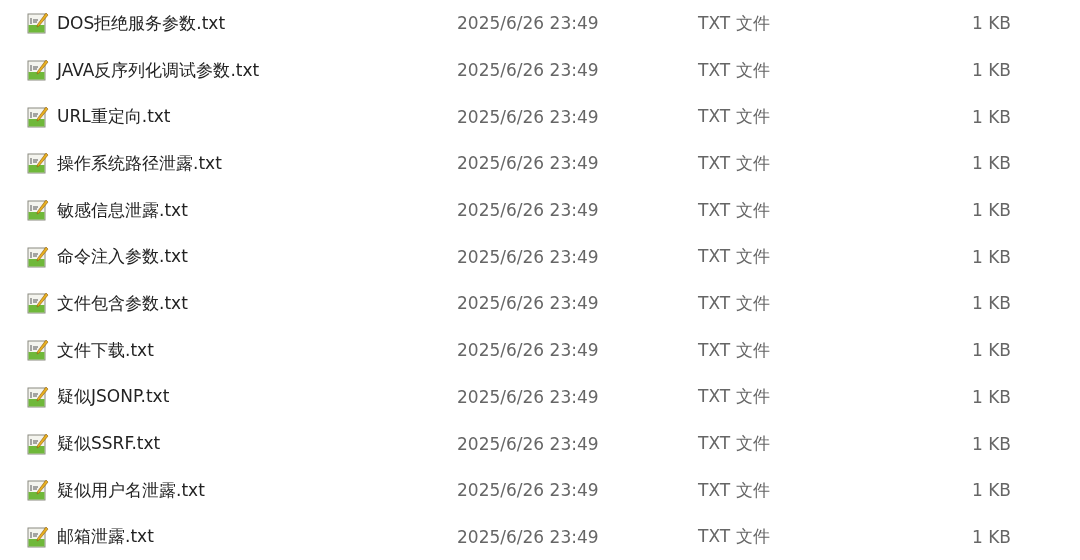 The height and width of the screenshot is (560, 1080). I want to click on file-name: 疑似用户名泄露.txt, so click(253, 490).